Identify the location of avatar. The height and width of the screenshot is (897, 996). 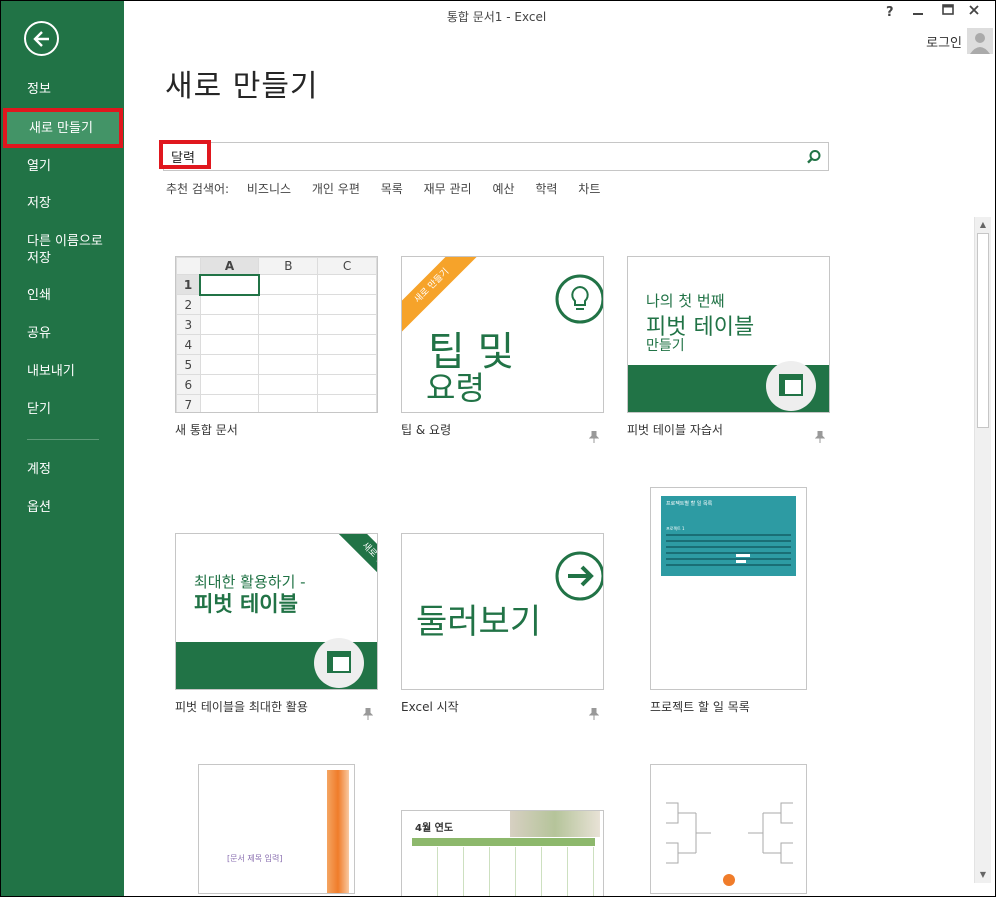
(980, 41).